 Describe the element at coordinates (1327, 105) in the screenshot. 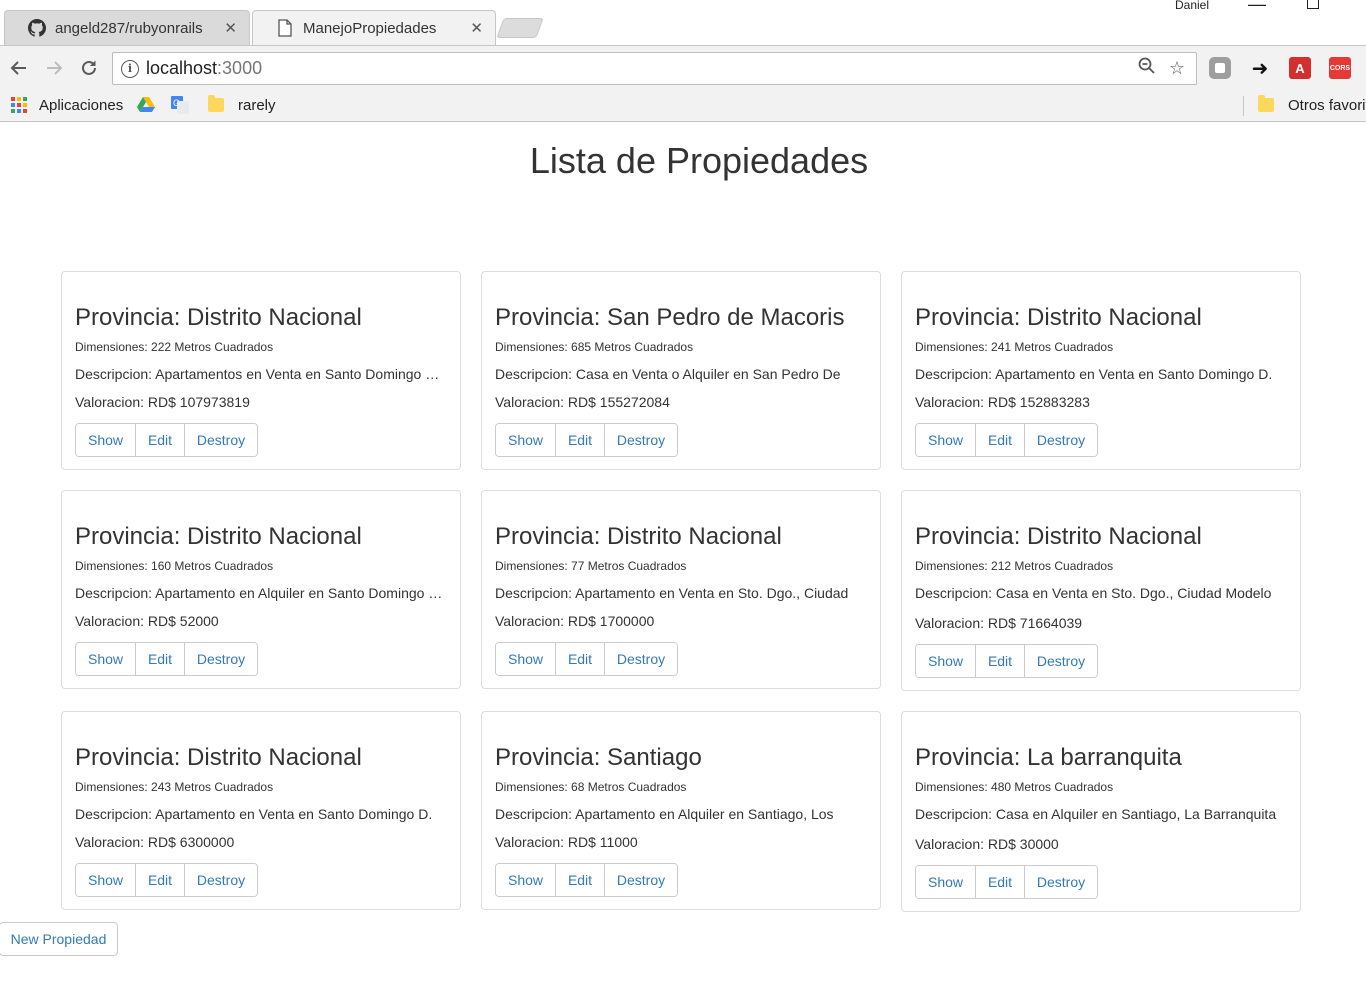

I see `other-bookmarks-label: Otros favorit` at that location.